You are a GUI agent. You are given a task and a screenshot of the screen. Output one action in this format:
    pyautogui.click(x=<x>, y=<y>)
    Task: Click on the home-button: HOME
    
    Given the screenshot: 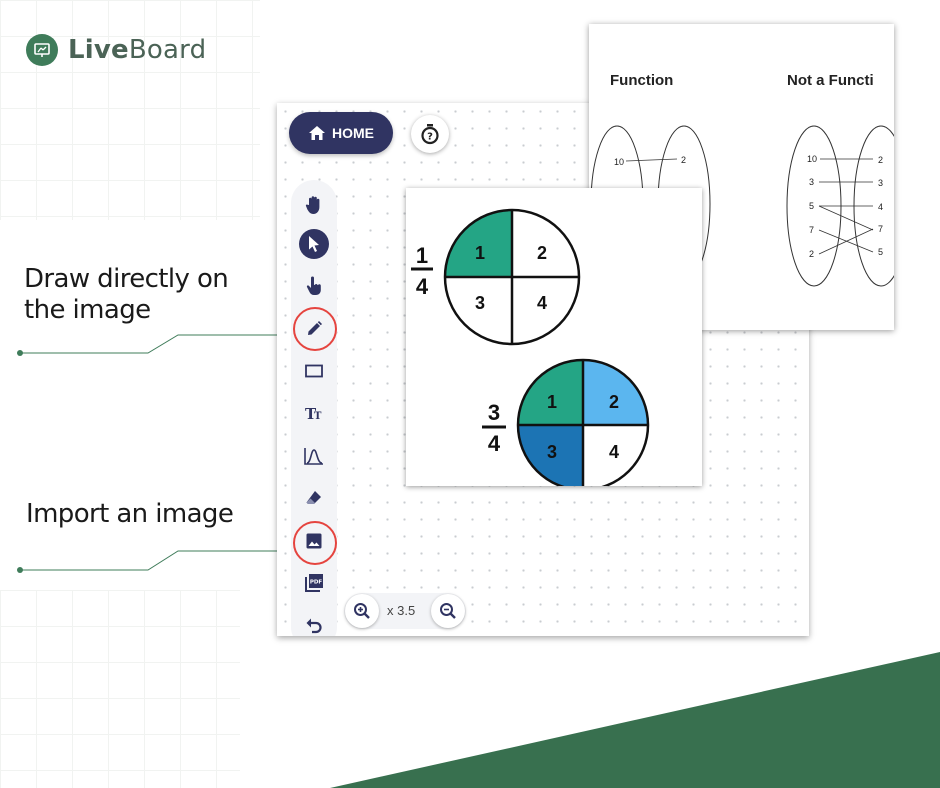 What is the action you would take?
    pyautogui.click(x=341, y=133)
    